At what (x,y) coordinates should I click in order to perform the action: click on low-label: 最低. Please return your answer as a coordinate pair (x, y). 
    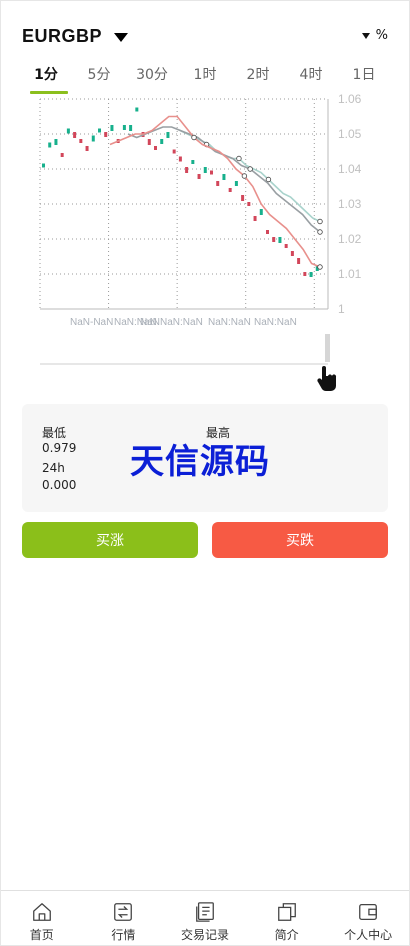
    Looking at the image, I should click on (54, 433).